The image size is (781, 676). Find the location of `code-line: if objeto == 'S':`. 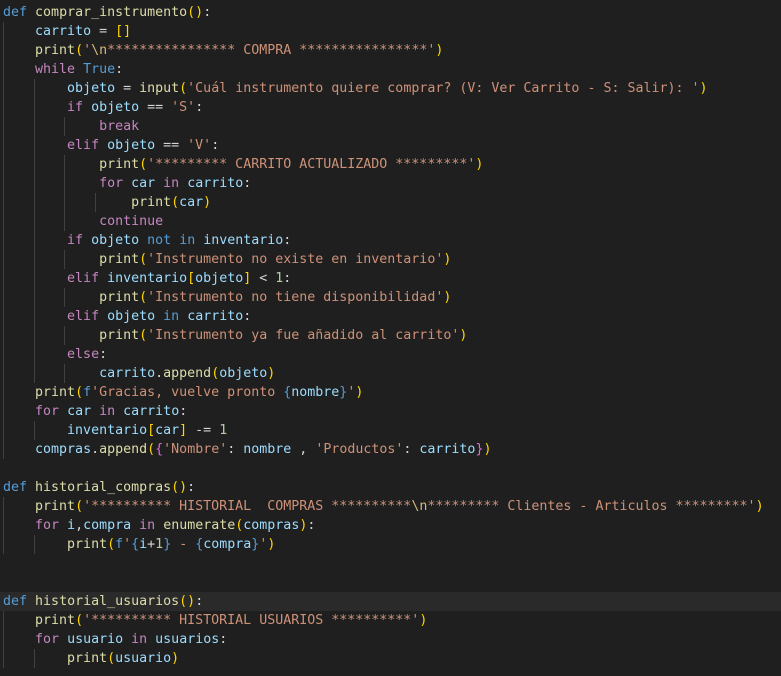

code-line: if objeto == 'S': is located at coordinates (390, 107).